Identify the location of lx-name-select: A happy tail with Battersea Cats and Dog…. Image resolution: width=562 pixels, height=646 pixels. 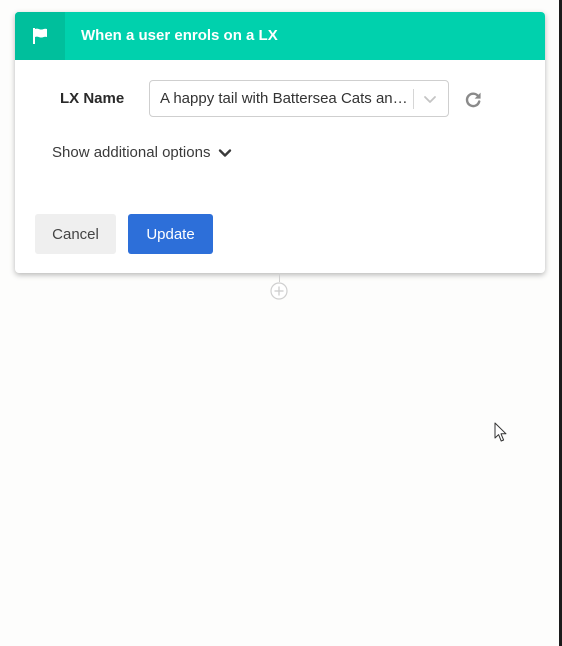
(299, 98).